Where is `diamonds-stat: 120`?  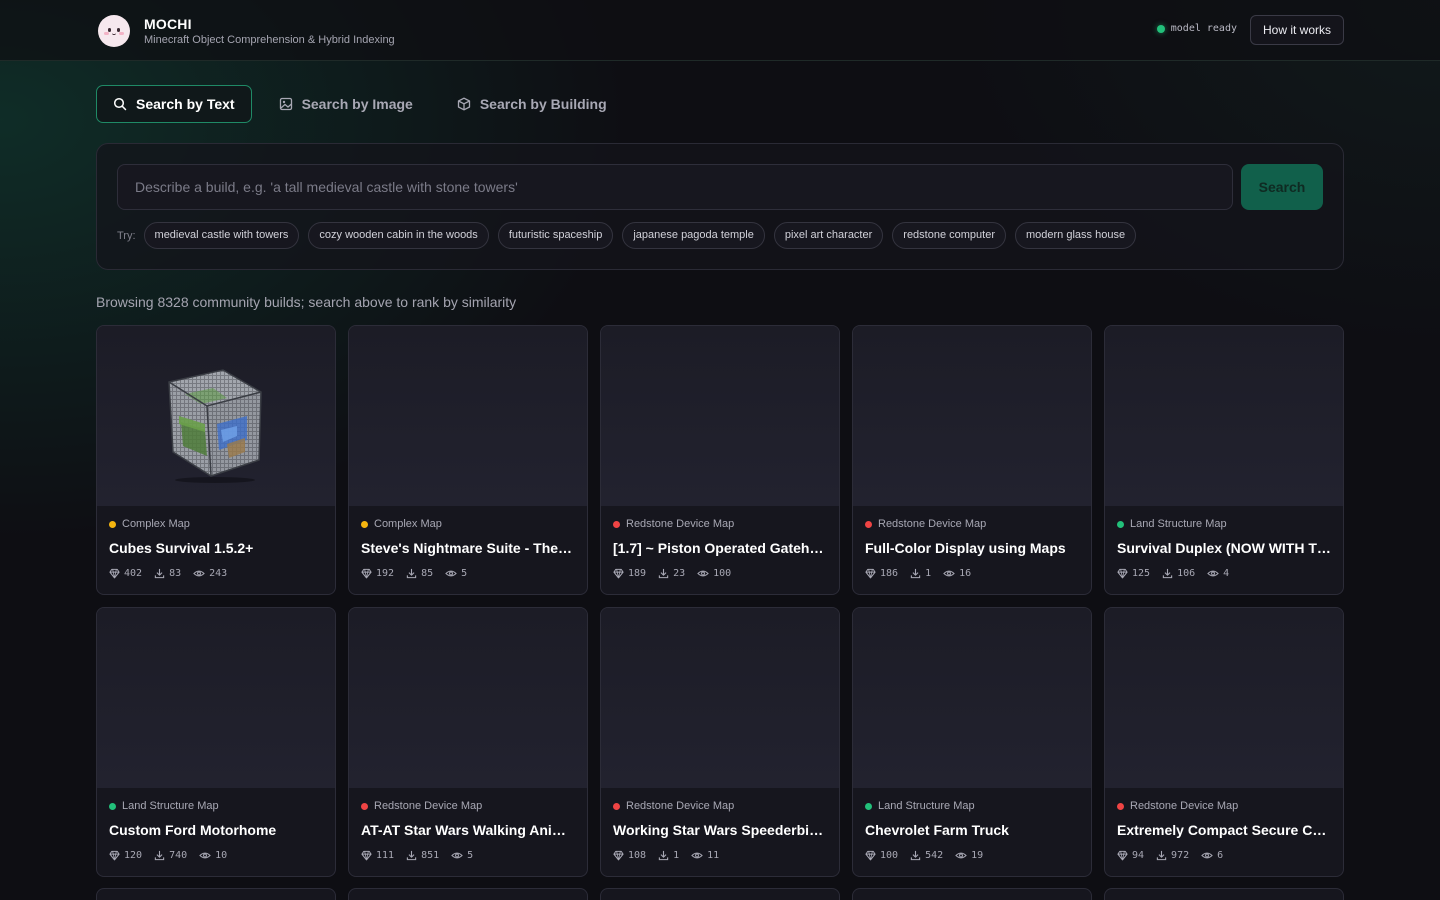
diamonds-stat: 120 is located at coordinates (125, 855).